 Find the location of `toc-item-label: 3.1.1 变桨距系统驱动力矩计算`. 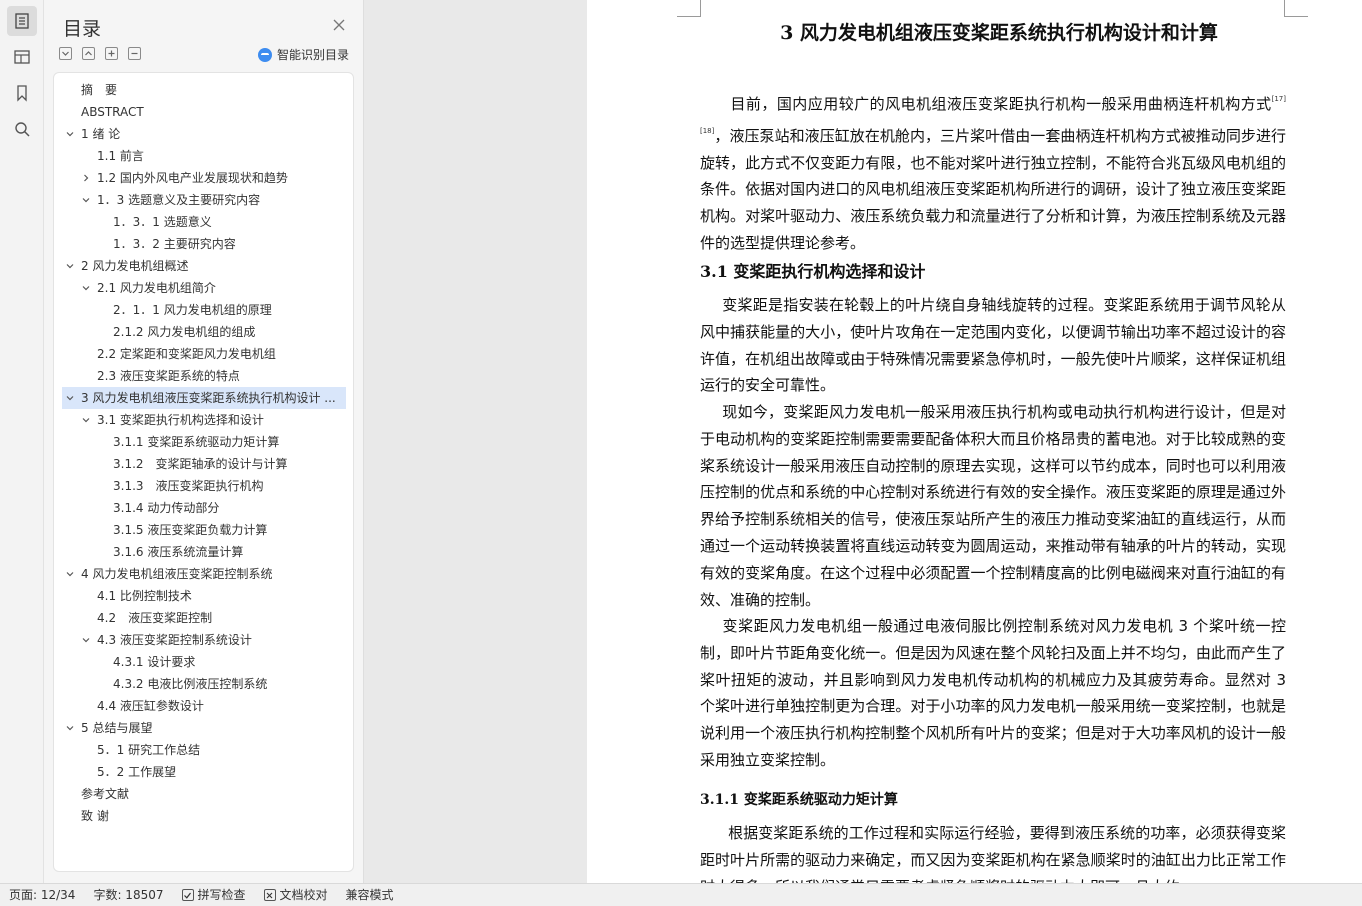

toc-item-label: 3.1.1 变桨距系统驱动力矩计算 is located at coordinates (196, 442).